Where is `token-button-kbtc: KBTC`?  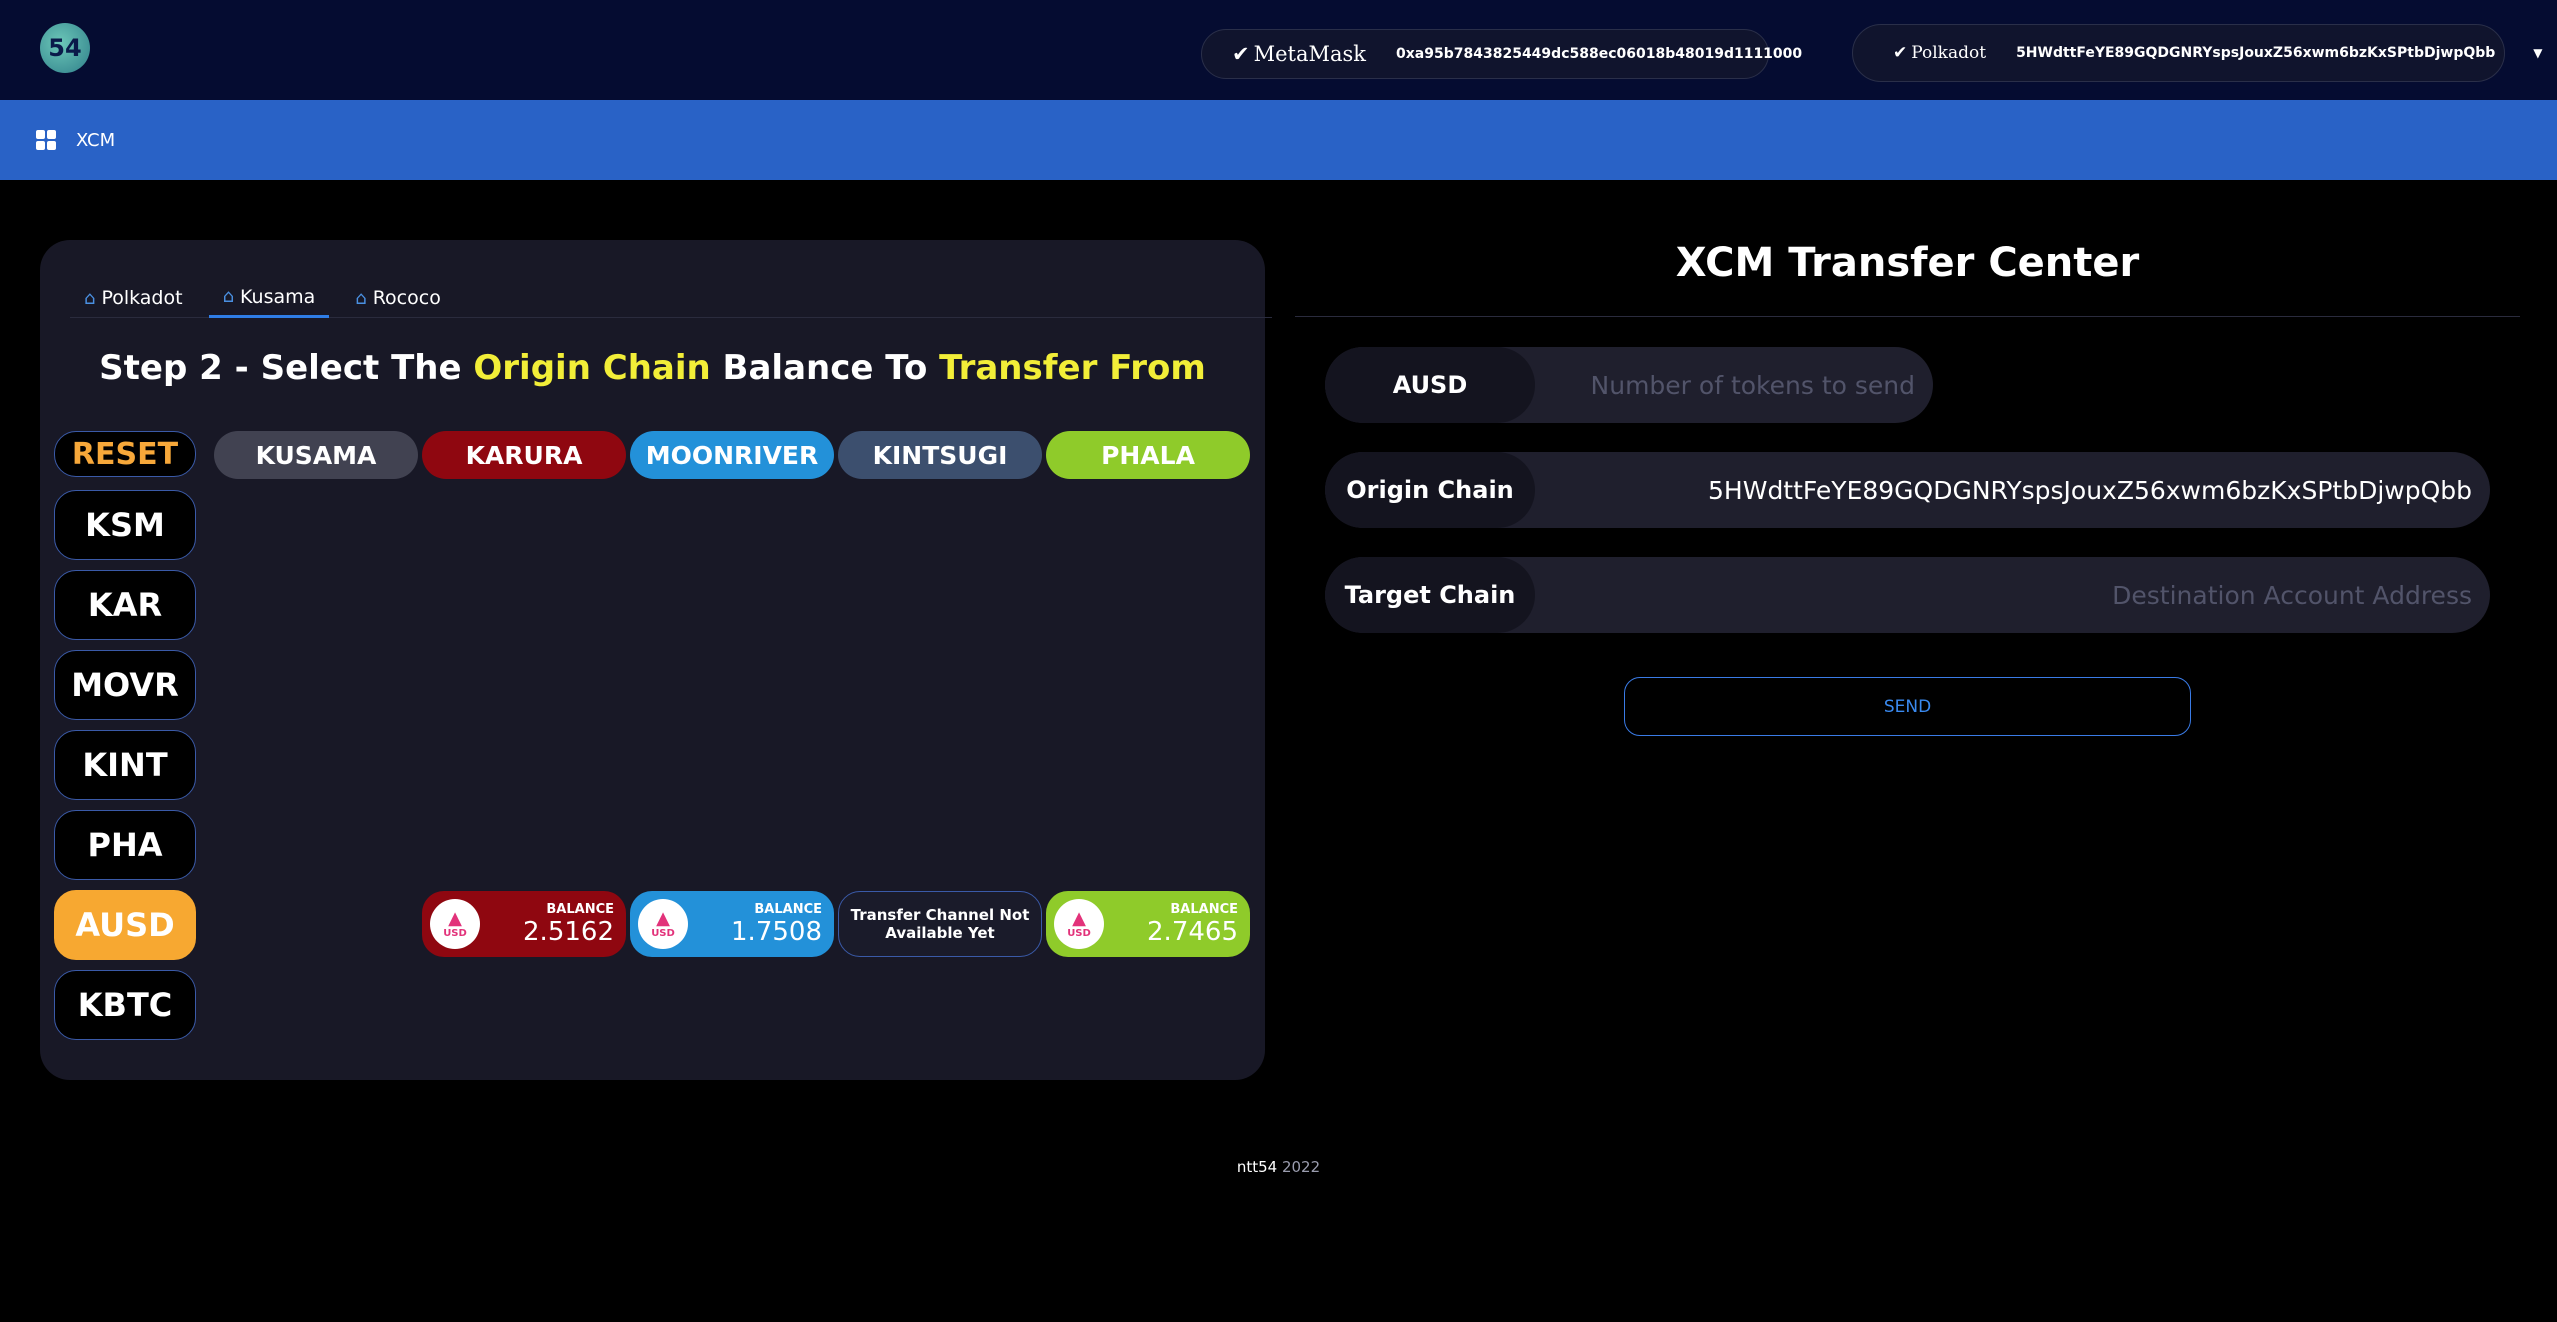 token-button-kbtc: KBTC is located at coordinates (125, 1005).